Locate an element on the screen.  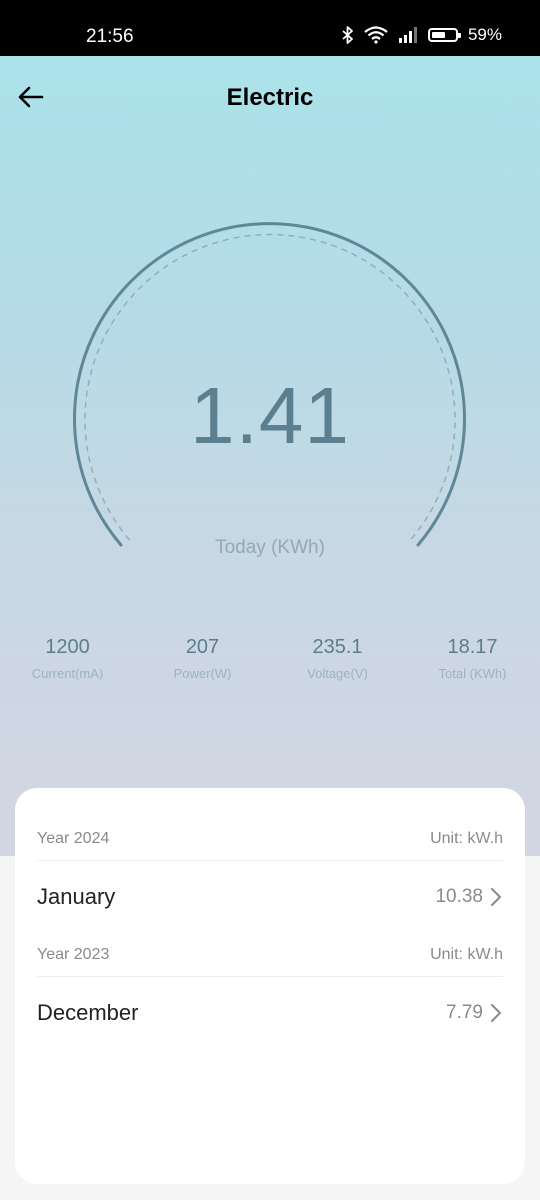
wifi-icon is located at coordinates (376, 35).